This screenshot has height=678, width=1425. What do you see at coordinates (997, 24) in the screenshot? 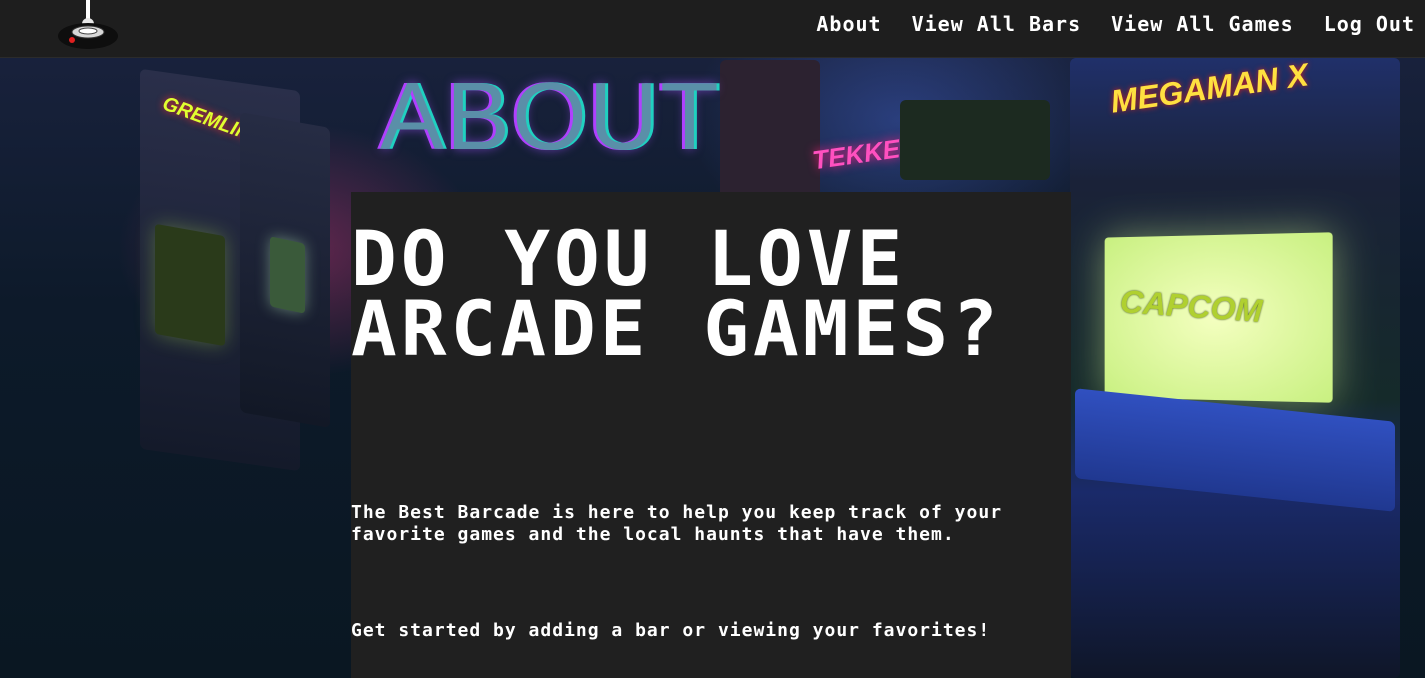
I see `nav-link-view-all-bars: View All Bars` at bounding box center [997, 24].